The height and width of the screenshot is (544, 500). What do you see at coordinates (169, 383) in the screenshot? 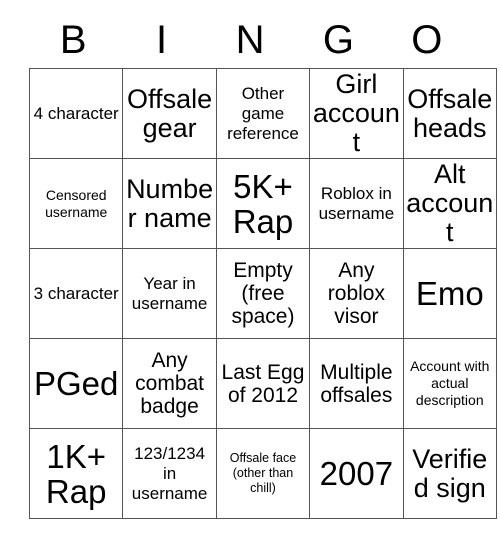
I see `bingo-cell: Any combat badge` at bounding box center [169, 383].